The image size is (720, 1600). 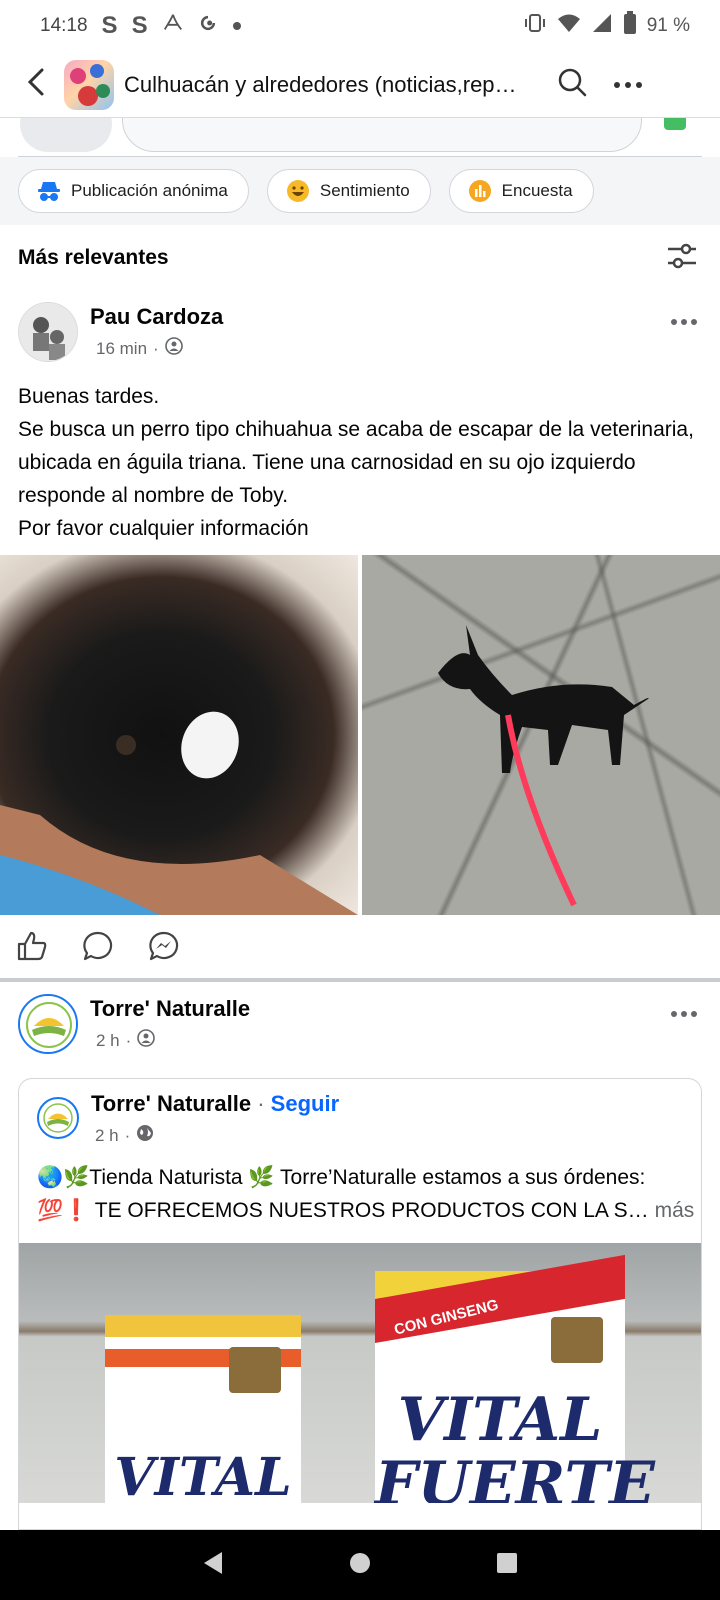 What do you see at coordinates (668, 25) in the screenshot?
I see `battery-percent: 91 %` at bounding box center [668, 25].